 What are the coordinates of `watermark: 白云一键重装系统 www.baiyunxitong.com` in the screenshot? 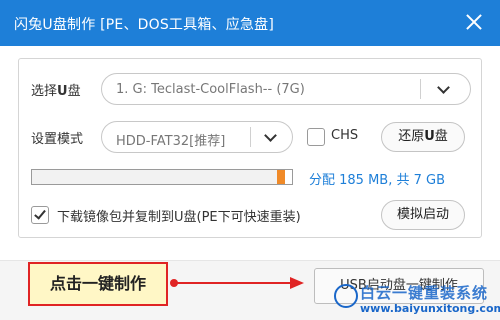 It's located at (415, 299).